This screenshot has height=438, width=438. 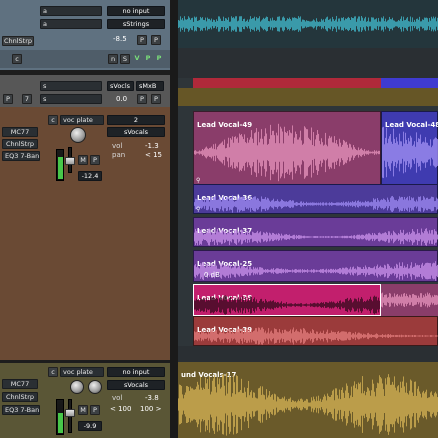 I want to click on track4-vol-value: -3.8, so click(x=152, y=398).